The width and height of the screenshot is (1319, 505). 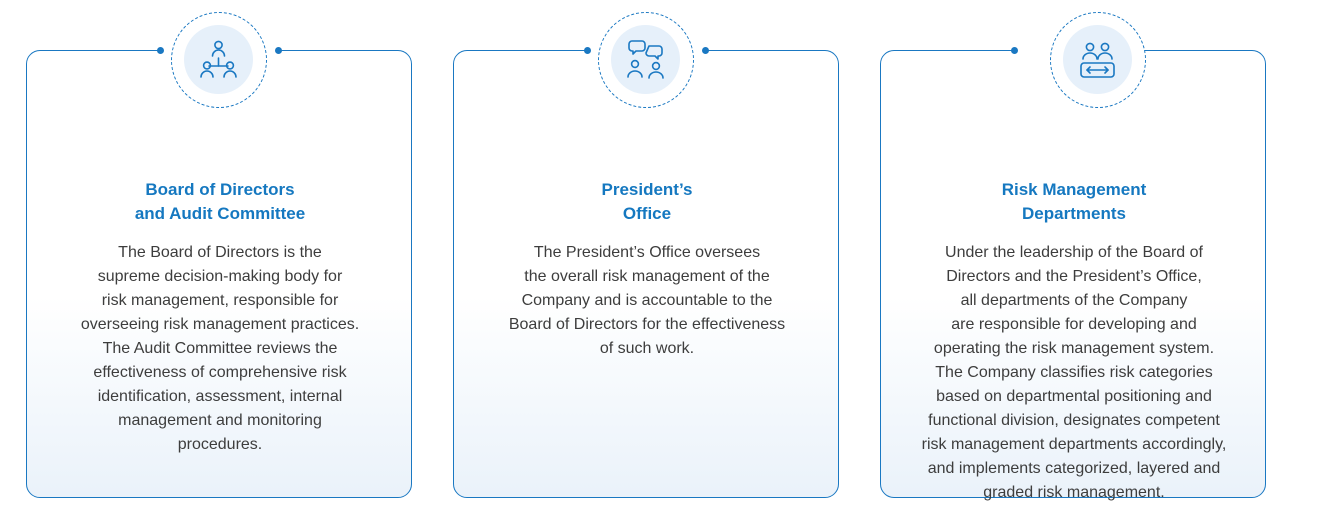 I want to click on organization-hierarchy-icon, so click(x=218, y=59).